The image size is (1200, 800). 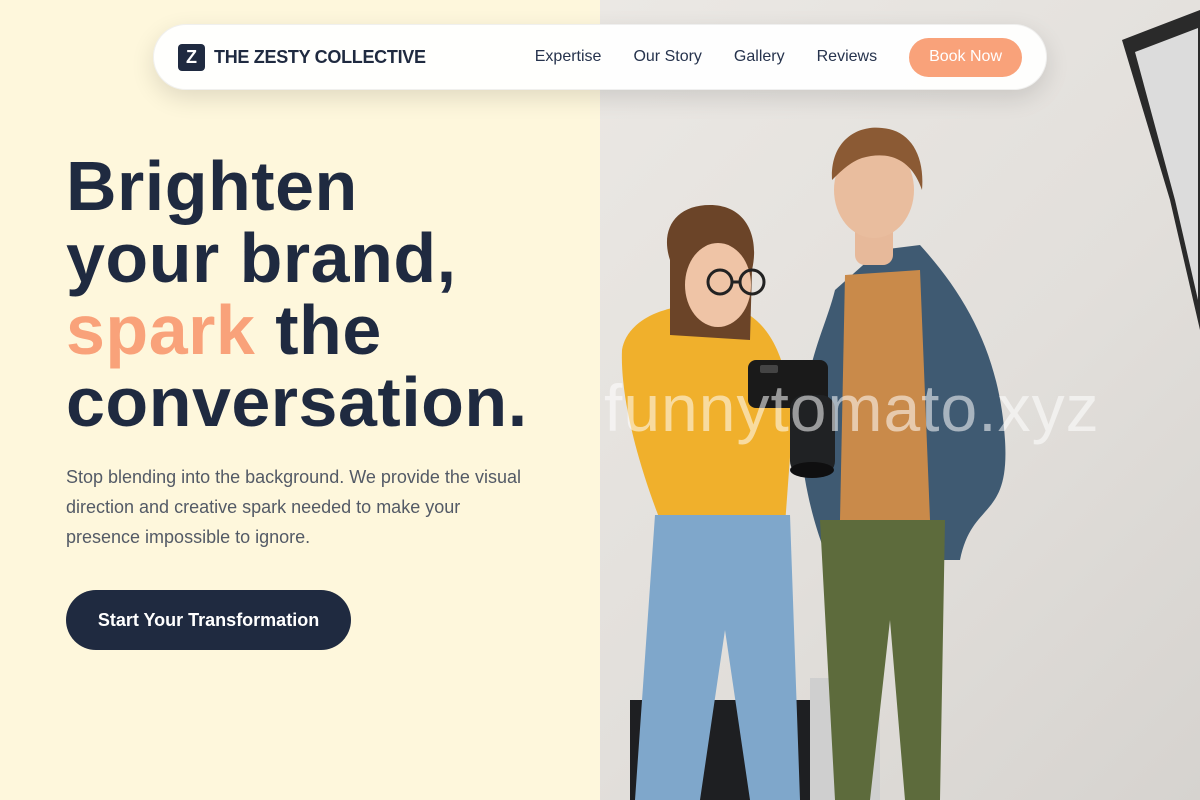 I want to click on woman-figure, so click(x=710, y=502).